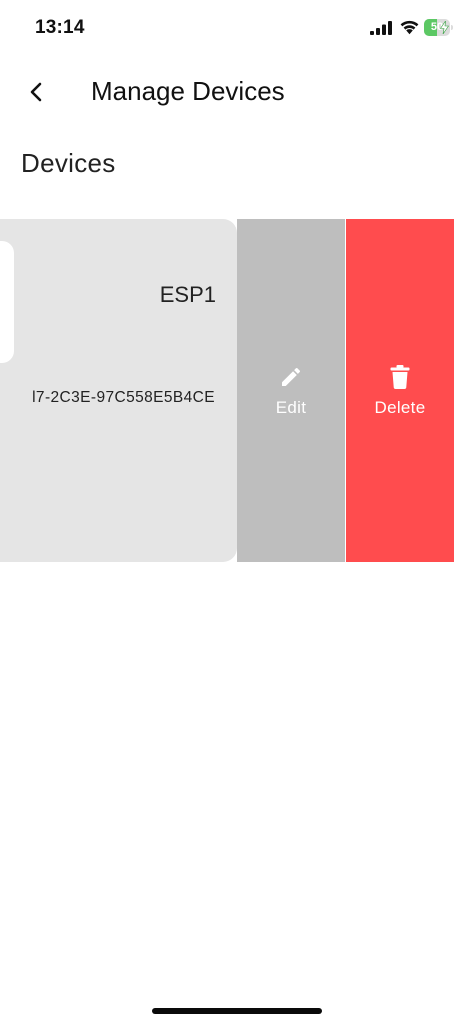  I want to click on trash-icon, so click(400, 376).